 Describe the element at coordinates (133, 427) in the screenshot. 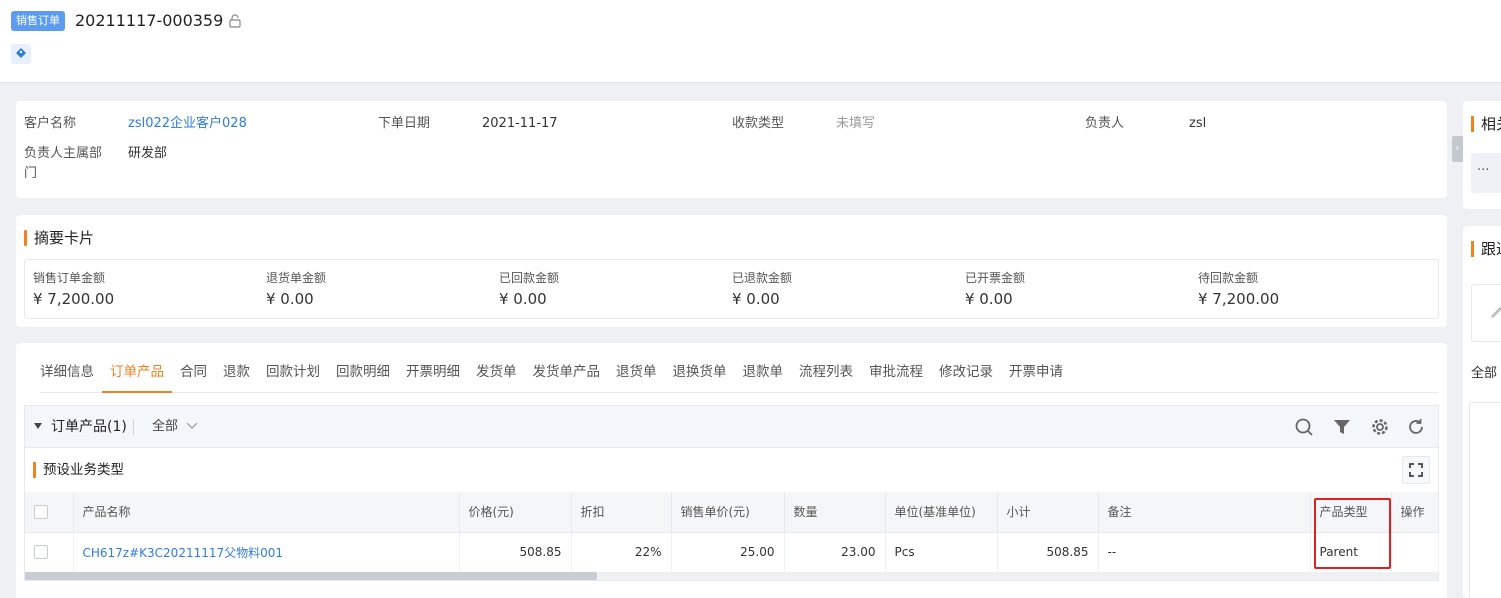

I see `divider` at that location.